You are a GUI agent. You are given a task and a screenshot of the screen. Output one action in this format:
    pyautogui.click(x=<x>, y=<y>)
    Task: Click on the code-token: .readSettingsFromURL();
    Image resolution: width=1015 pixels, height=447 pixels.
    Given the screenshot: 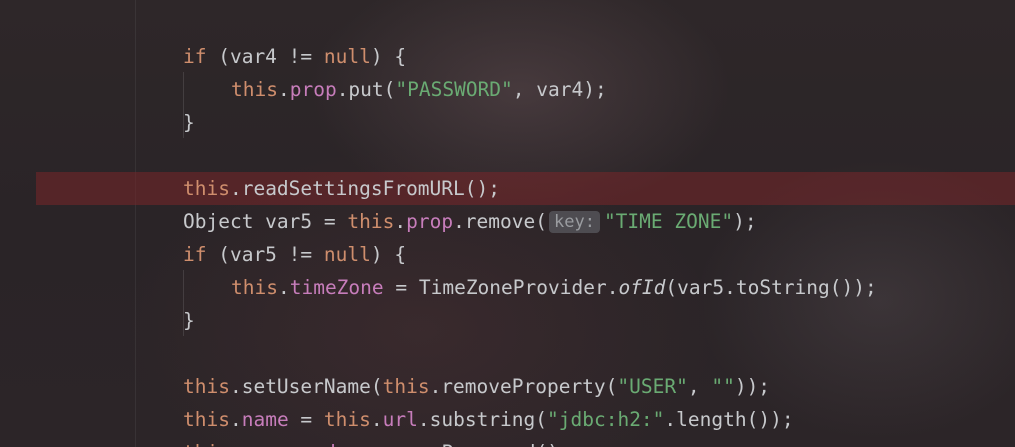 What is the action you would take?
    pyautogui.click(x=364, y=188)
    